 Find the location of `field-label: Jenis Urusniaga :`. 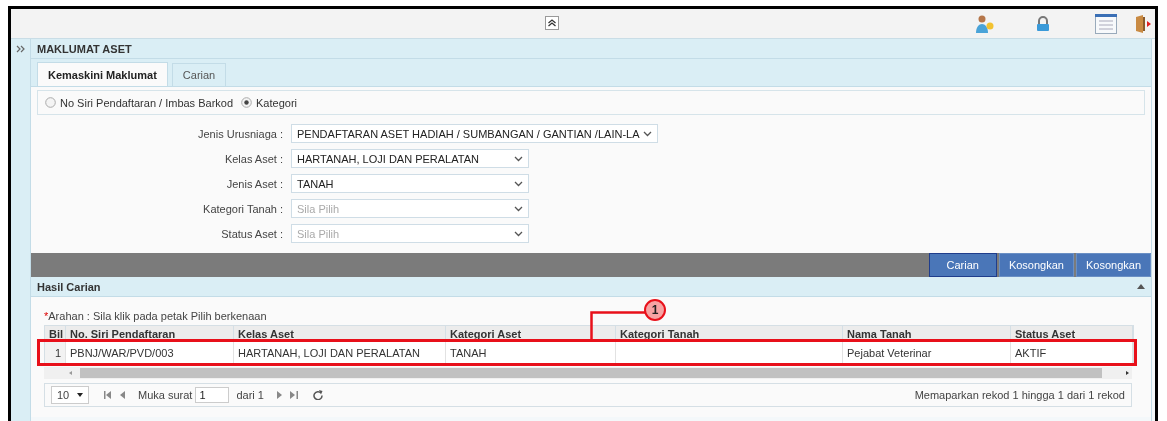

field-label: Jenis Urusniaga : is located at coordinates (240, 133).